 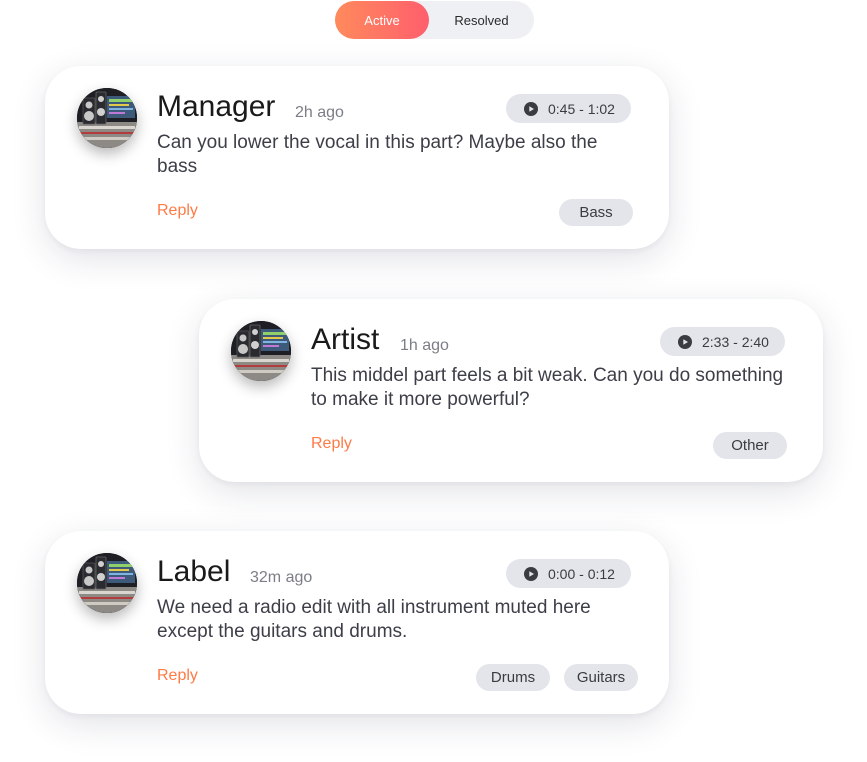 What do you see at coordinates (345, 339) in the screenshot?
I see `comment-author: Artist` at bounding box center [345, 339].